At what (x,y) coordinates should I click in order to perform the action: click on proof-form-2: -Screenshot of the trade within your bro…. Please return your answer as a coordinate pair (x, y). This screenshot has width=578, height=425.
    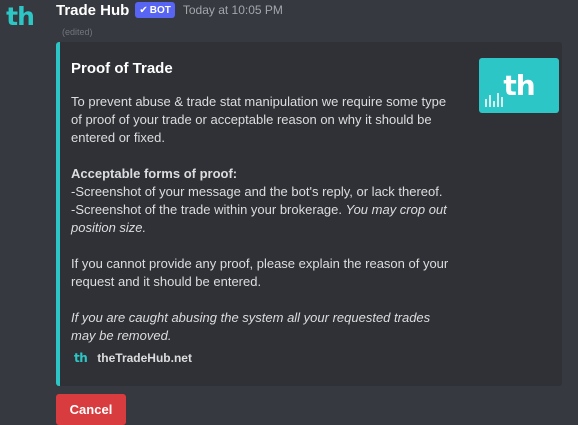
    Looking at the image, I should click on (261, 219).